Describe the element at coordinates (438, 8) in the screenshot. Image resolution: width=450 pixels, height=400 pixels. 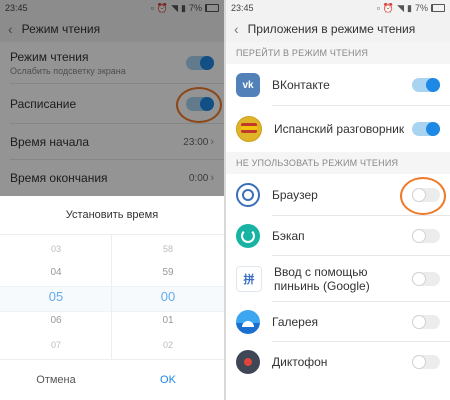
I see `battery-icon` at that location.